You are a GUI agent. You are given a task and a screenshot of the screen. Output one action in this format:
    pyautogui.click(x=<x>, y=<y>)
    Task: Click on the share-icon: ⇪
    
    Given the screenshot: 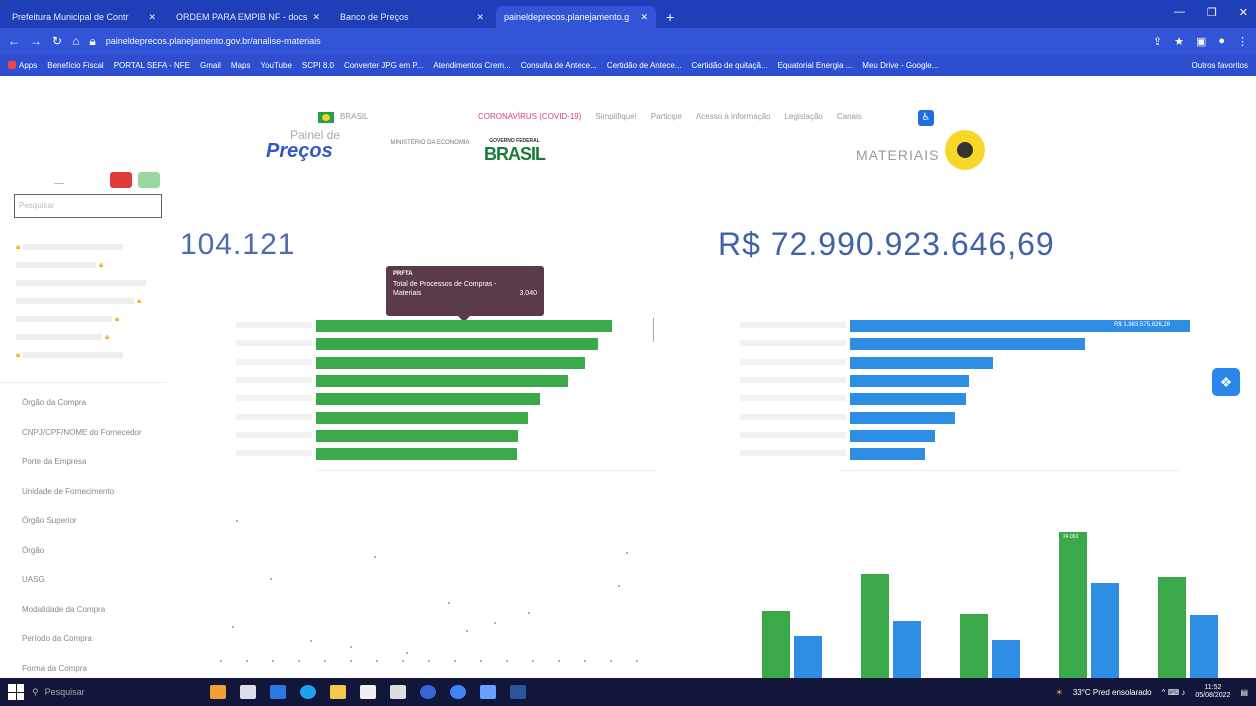 What is the action you would take?
    pyautogui.click(x=1157, y=41)
    